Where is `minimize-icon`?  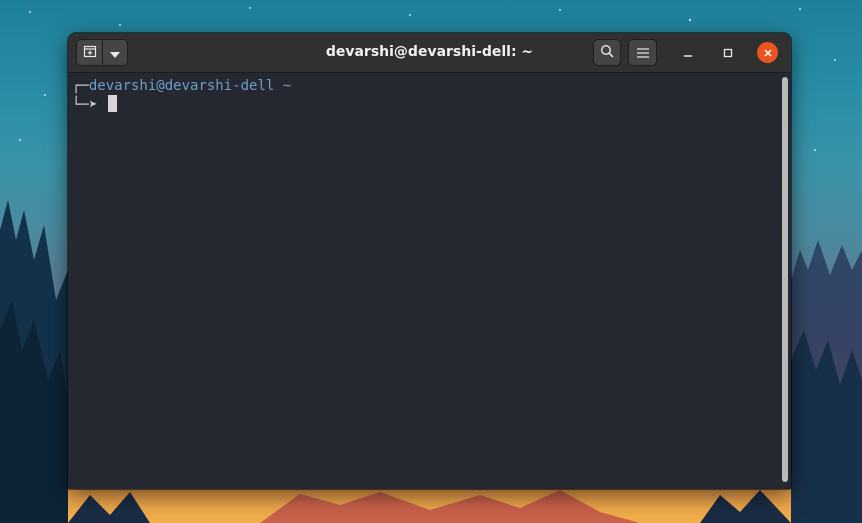 minimize-icon is located at coordinates (688, 52).